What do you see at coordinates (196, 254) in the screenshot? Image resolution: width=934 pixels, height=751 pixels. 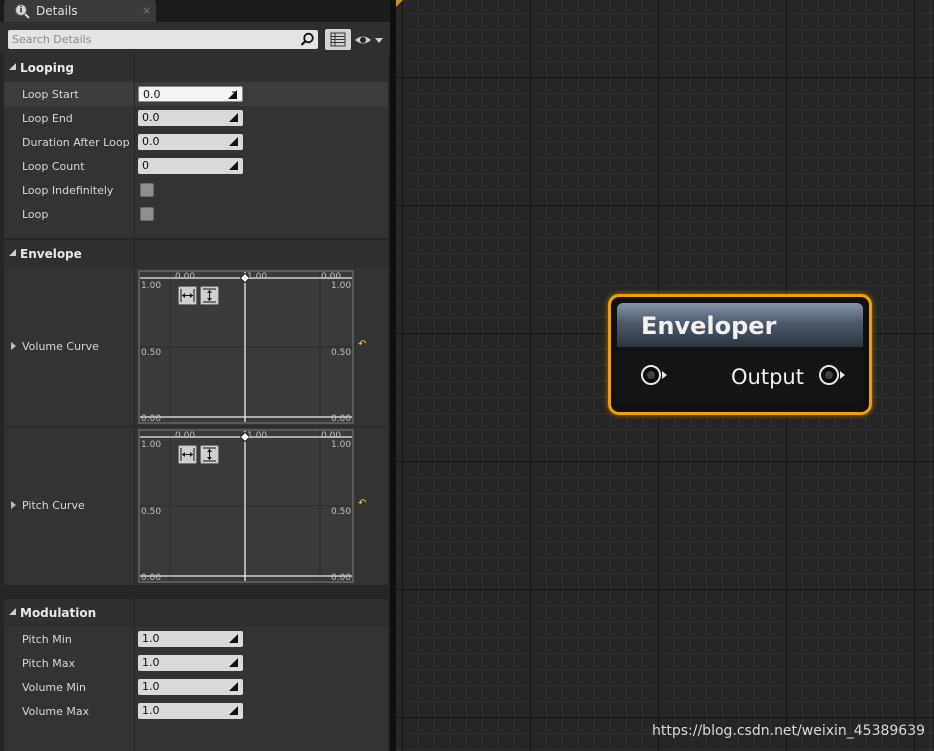 I see `section-envelope: Envelope` at bounding box center [196, 254].